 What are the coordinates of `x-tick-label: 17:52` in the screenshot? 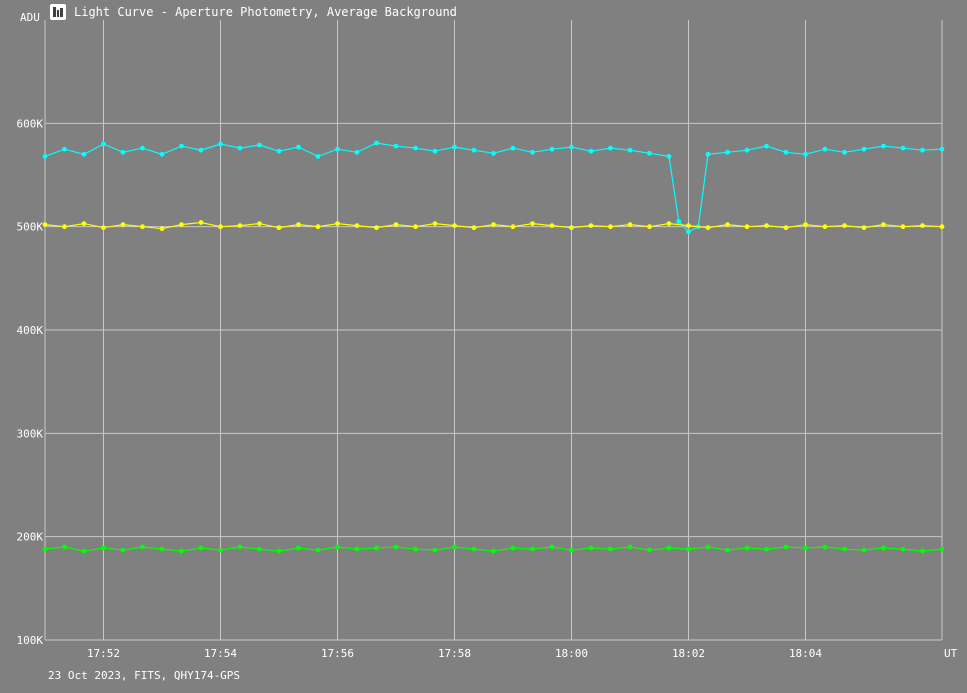 It's located at (103, 653).